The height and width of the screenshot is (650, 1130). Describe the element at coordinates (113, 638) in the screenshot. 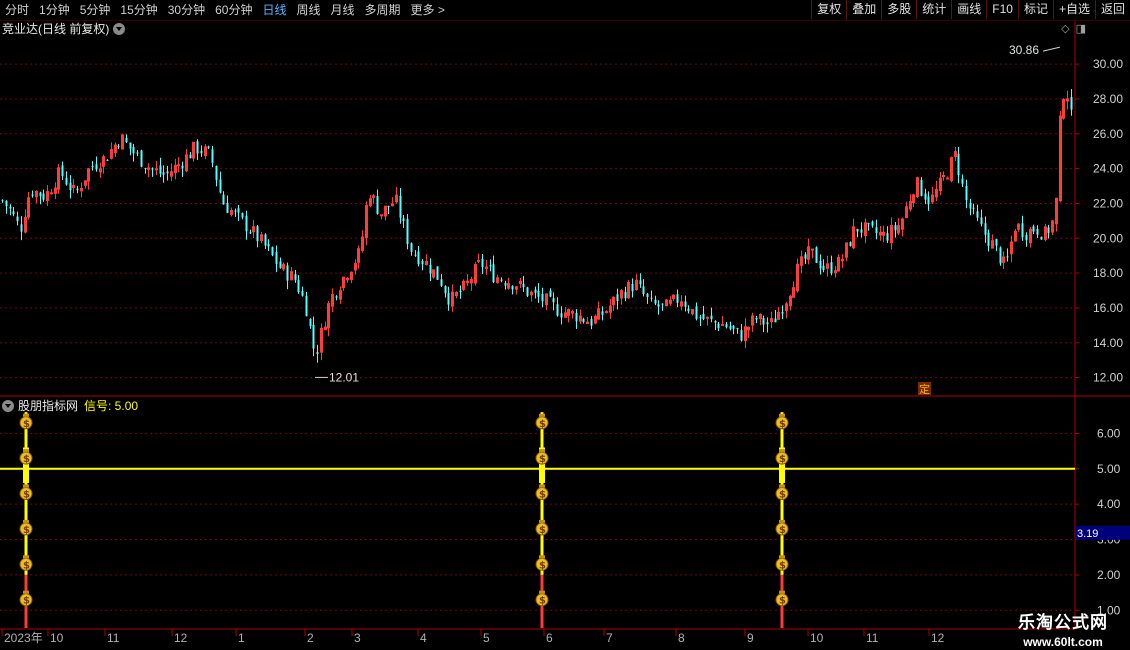

I see `date-label: 11` at that location.